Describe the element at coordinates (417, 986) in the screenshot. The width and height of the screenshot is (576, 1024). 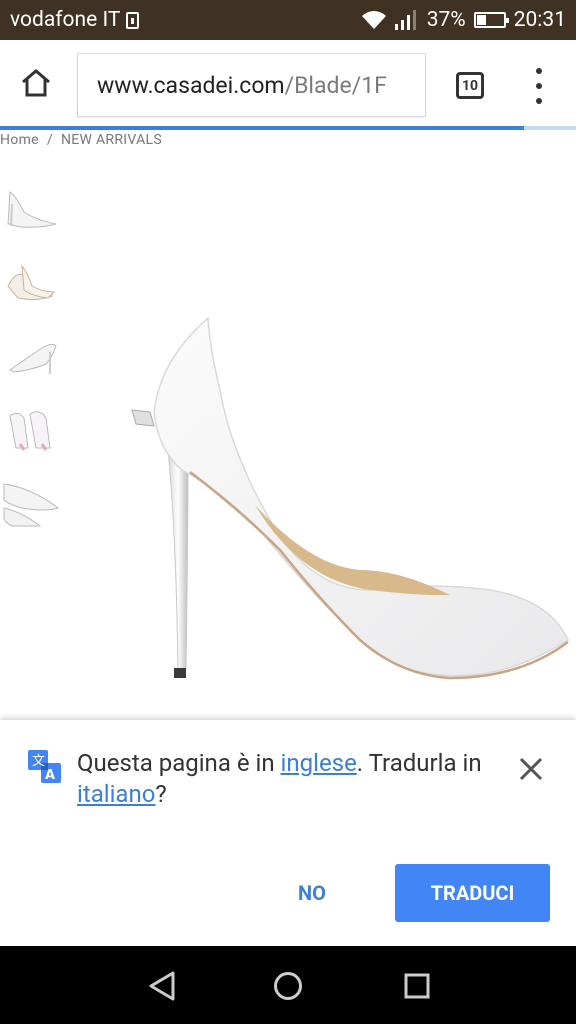
I see `recents-square-icon` at that location.